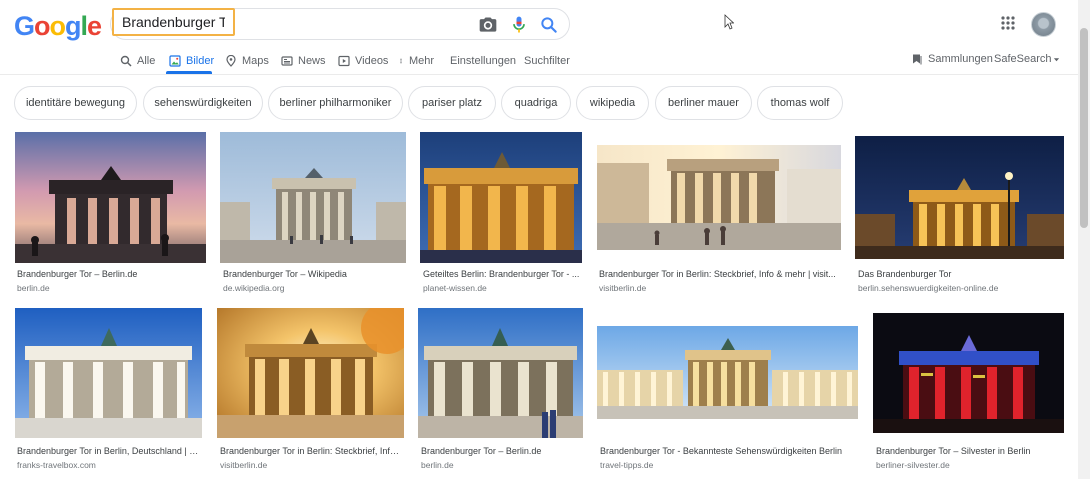  I want to click on google-logo: Google, so click(58, 26).